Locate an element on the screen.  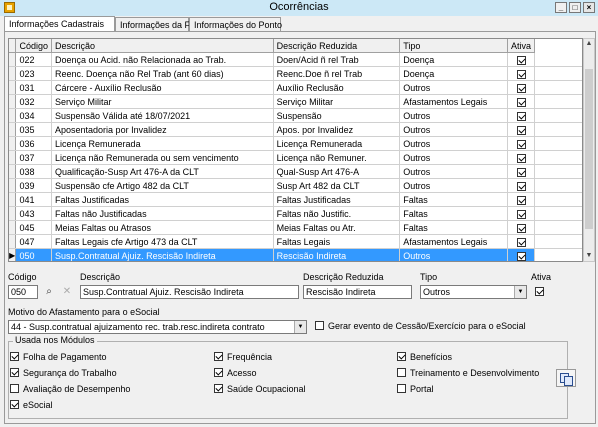
col-header-tipo: Tipo is located at coordinates (453, 46).